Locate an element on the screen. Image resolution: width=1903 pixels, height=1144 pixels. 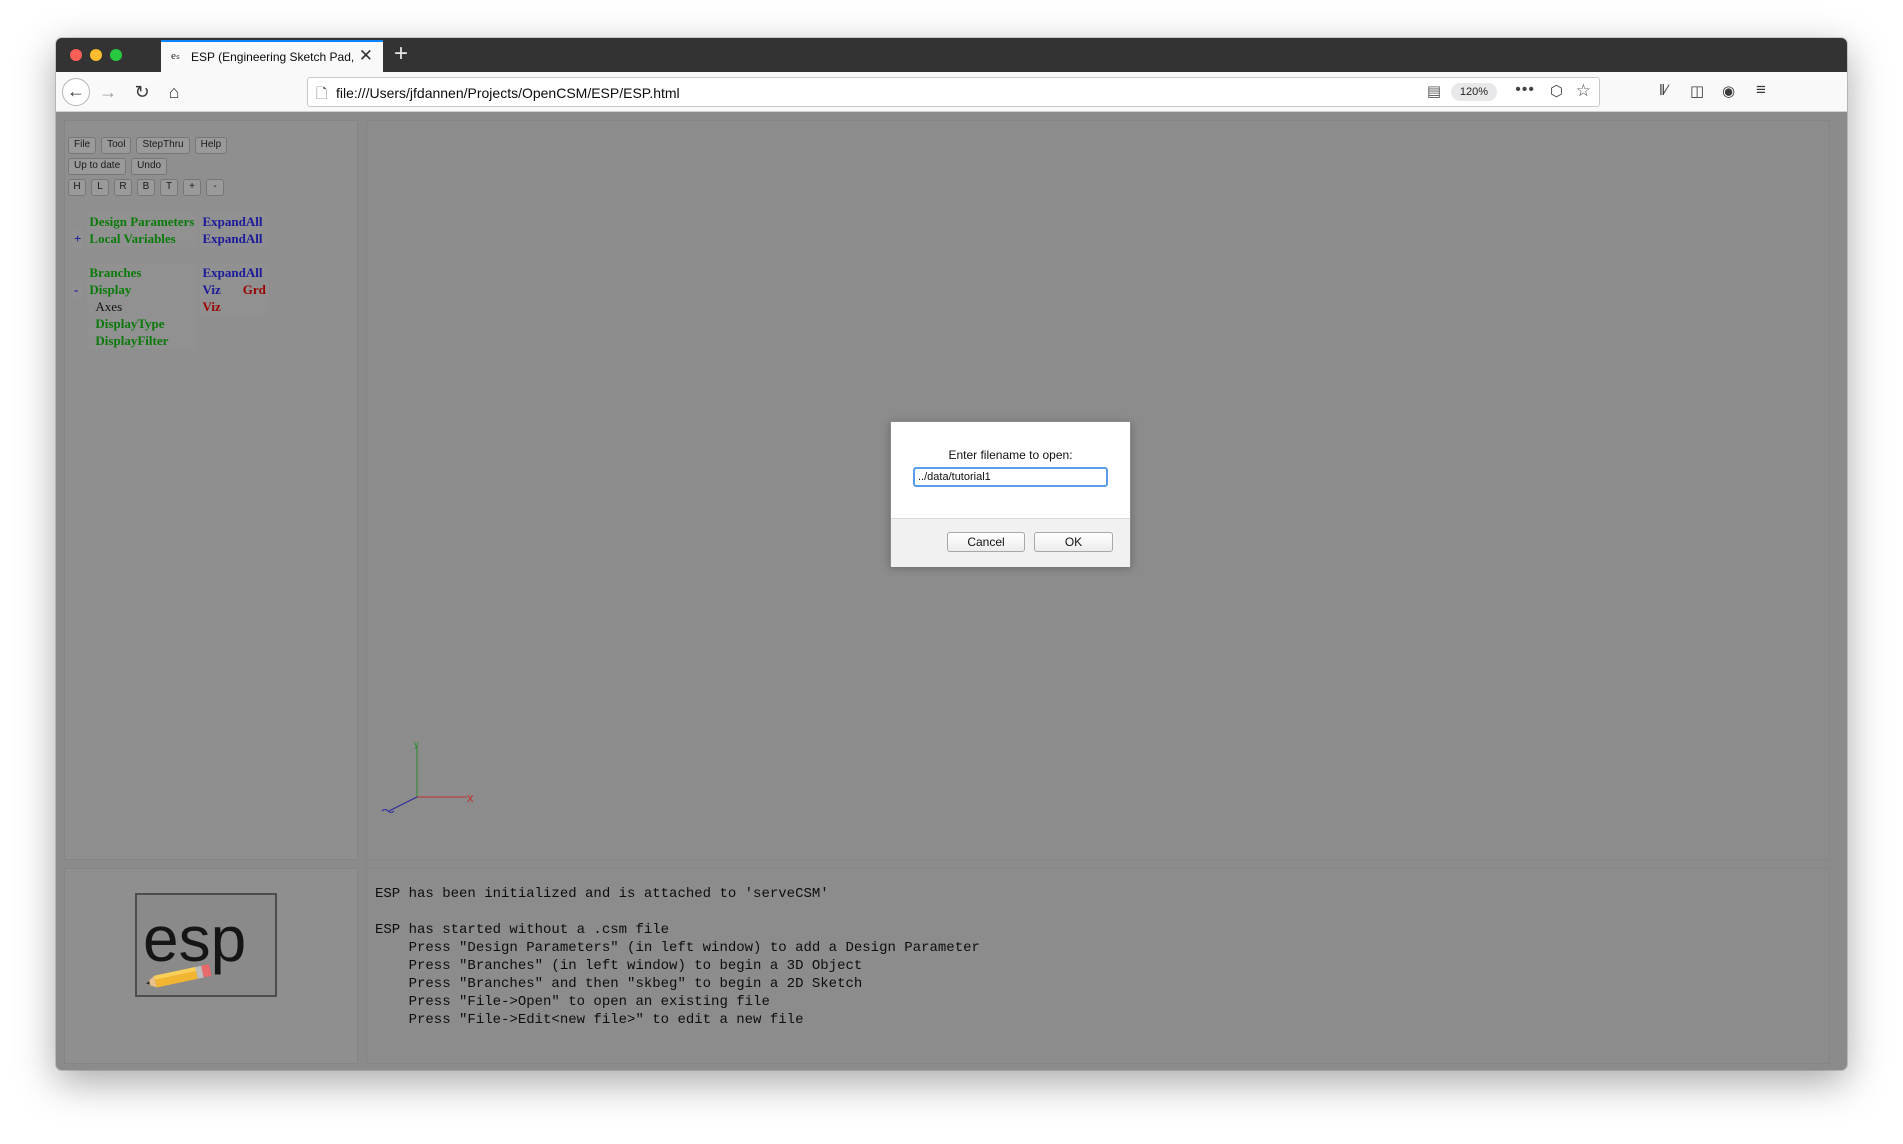
forward-button: → is located at coordinates (108, 92).